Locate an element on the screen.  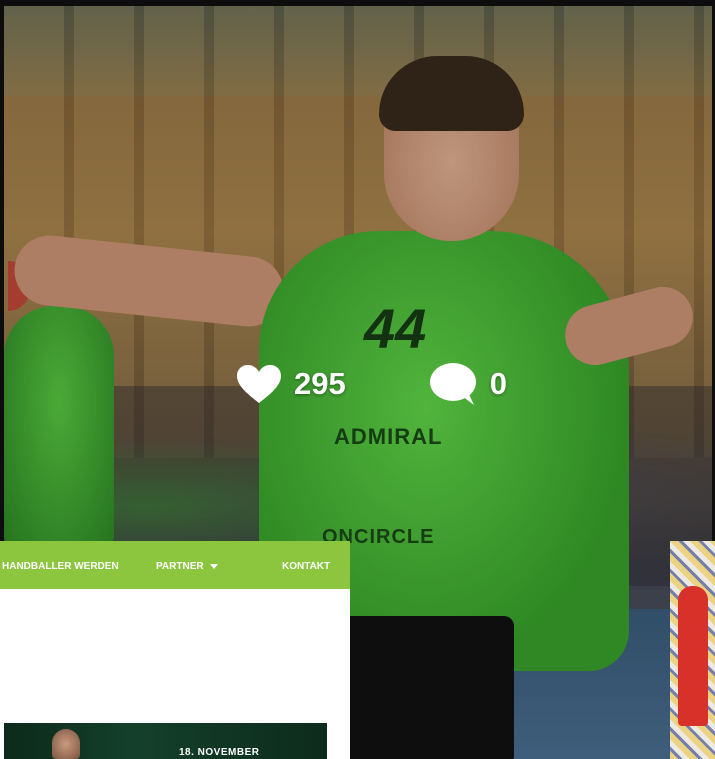
nav-item-handballer-werden: HANDBALLER WERDEN is located at coordinates (60, 566).